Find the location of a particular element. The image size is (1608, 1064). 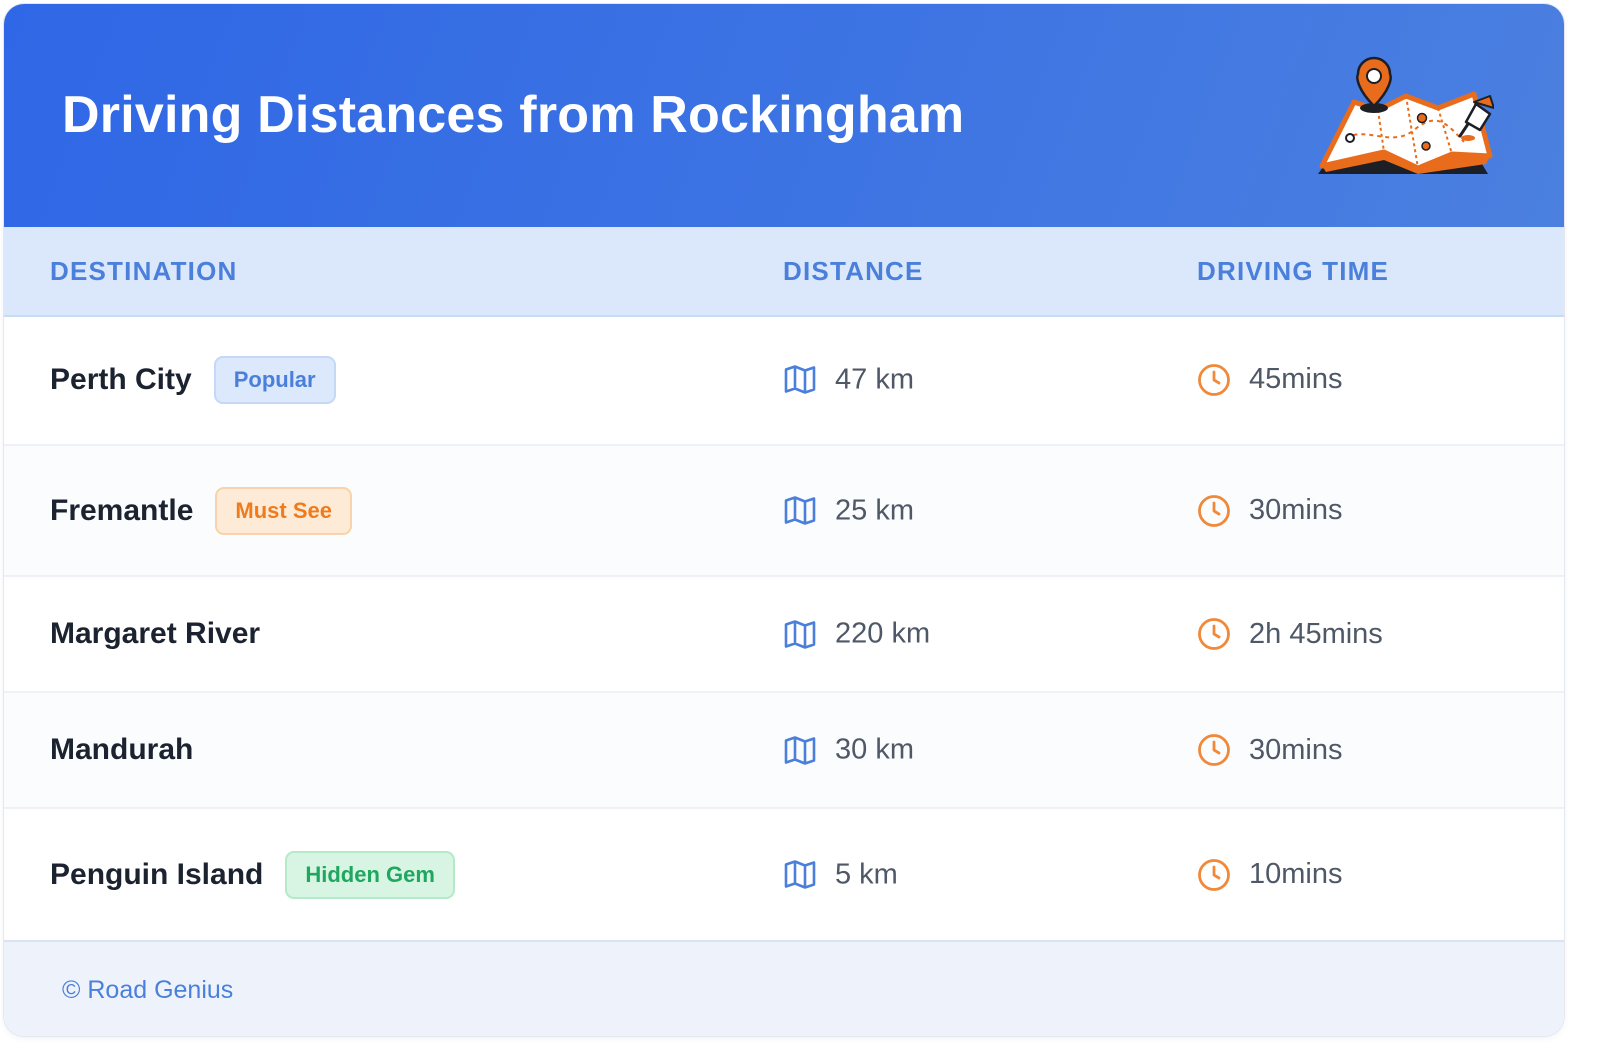

distance-value: 25 km is located at coordinates (874, 510).